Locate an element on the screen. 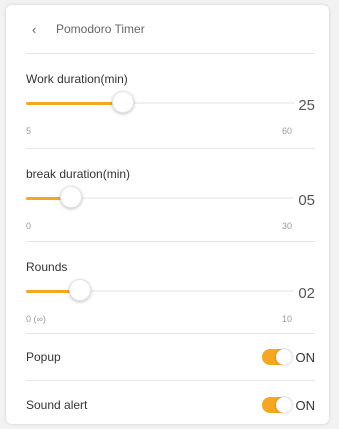  slider-fill is located at coordinates (75, 103).